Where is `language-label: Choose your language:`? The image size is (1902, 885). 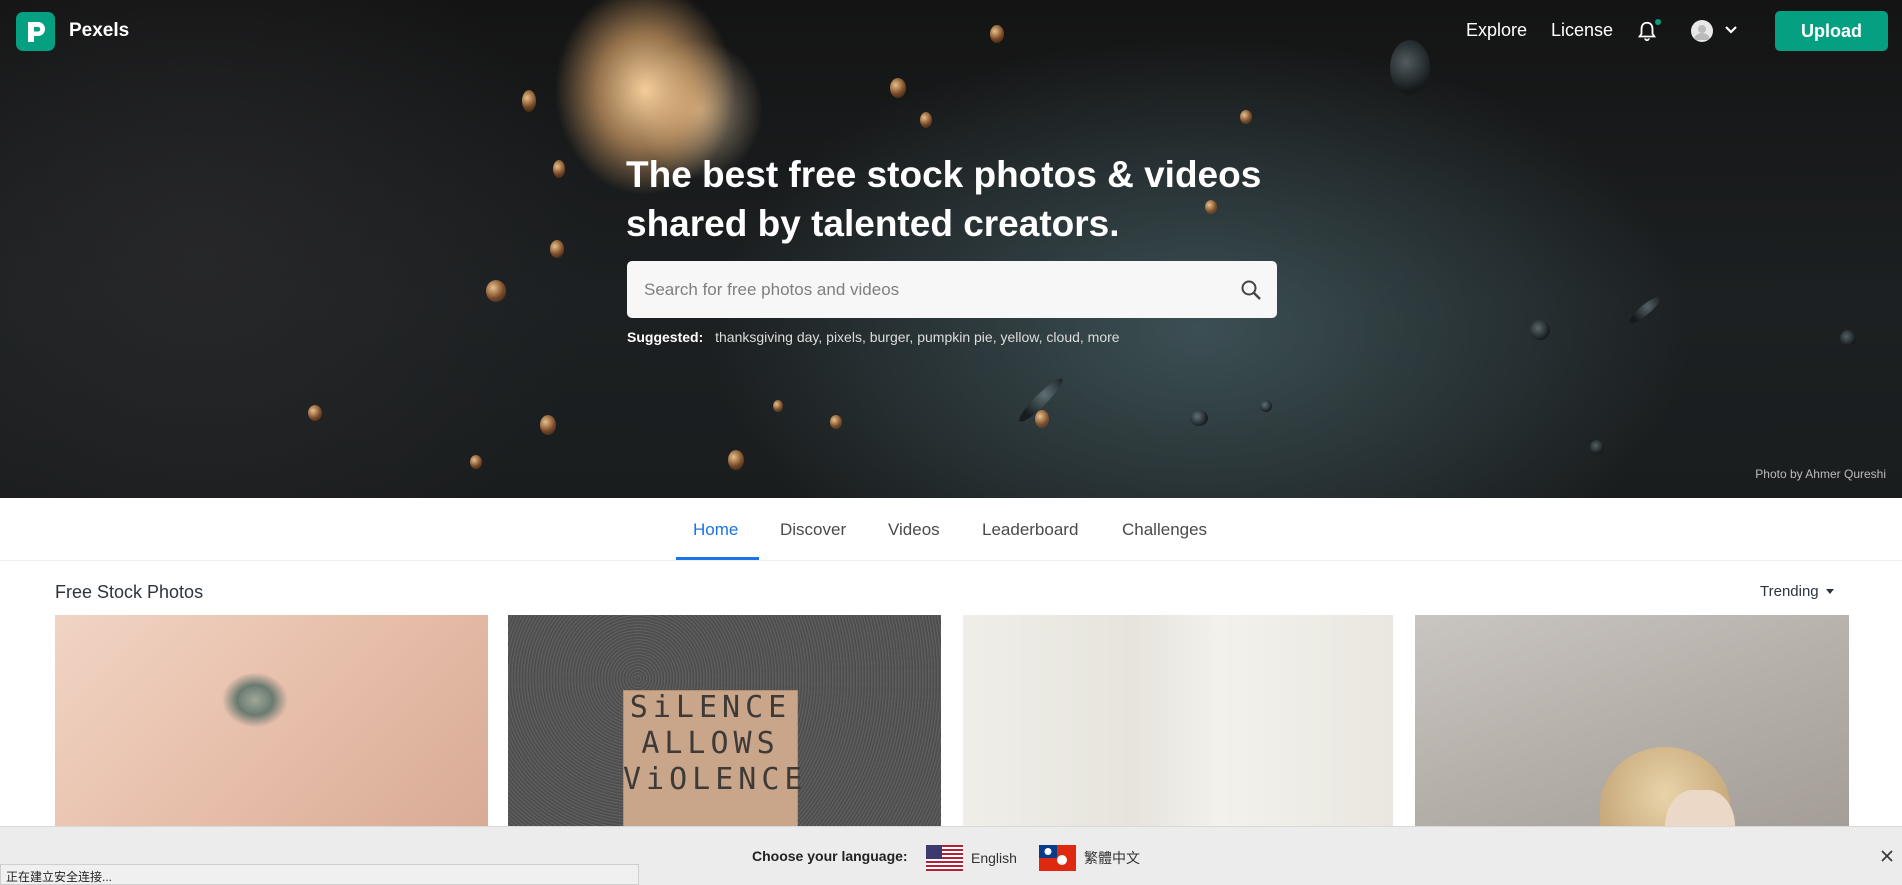
language-label: Choose your language: is located at coordinates (830, 856).